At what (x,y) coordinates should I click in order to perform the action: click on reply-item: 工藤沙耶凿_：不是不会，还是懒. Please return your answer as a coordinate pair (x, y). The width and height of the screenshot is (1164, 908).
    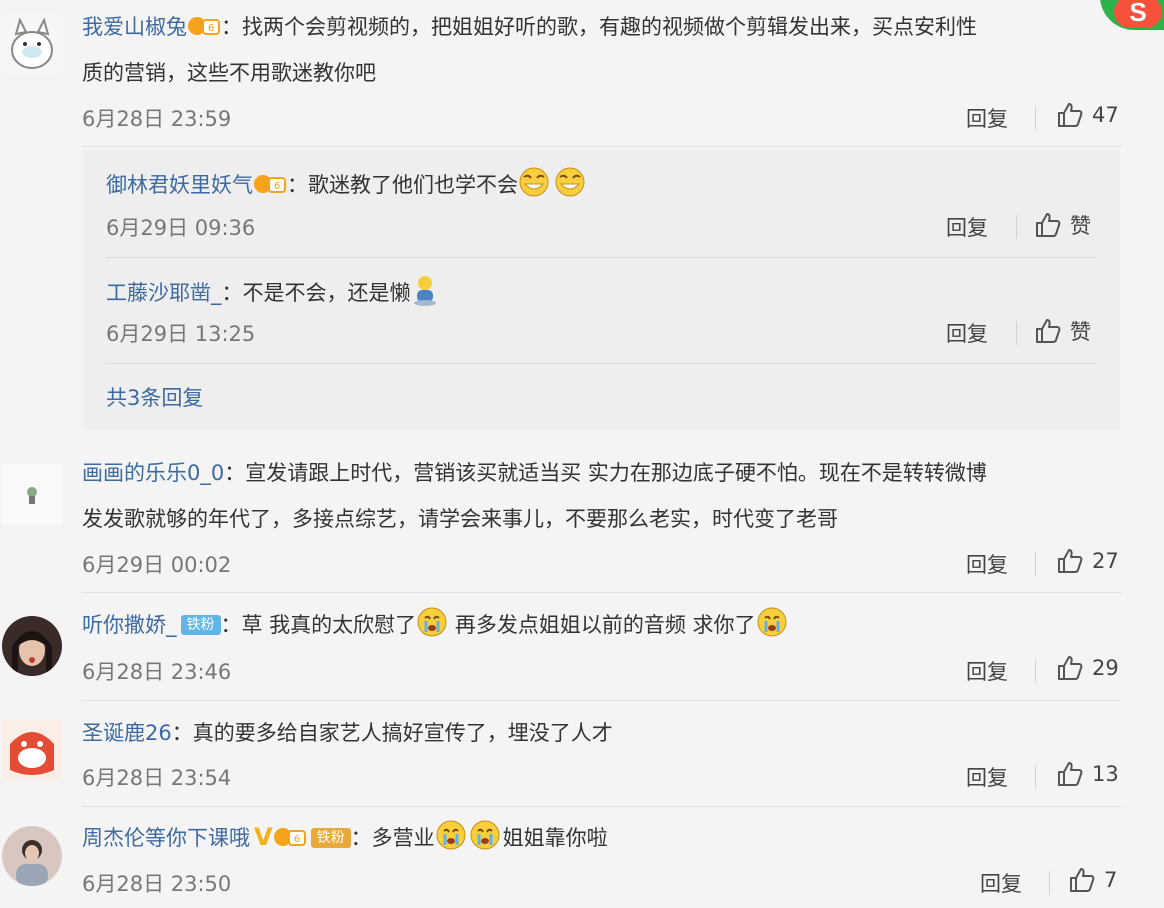
    Looking at the image, I should click on (272, 290).